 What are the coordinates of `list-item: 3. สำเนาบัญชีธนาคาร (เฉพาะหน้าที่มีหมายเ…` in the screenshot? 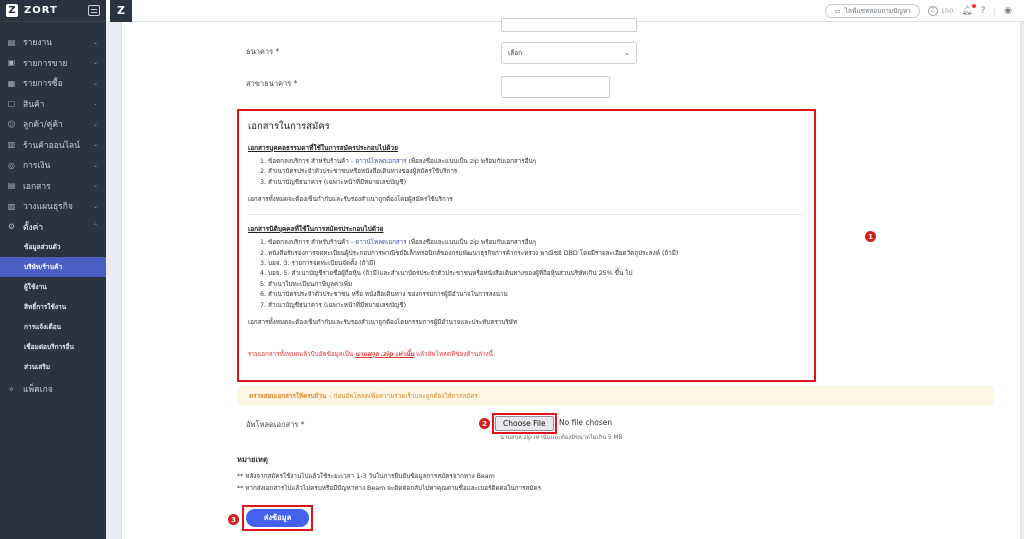 It's located at (333, 182).